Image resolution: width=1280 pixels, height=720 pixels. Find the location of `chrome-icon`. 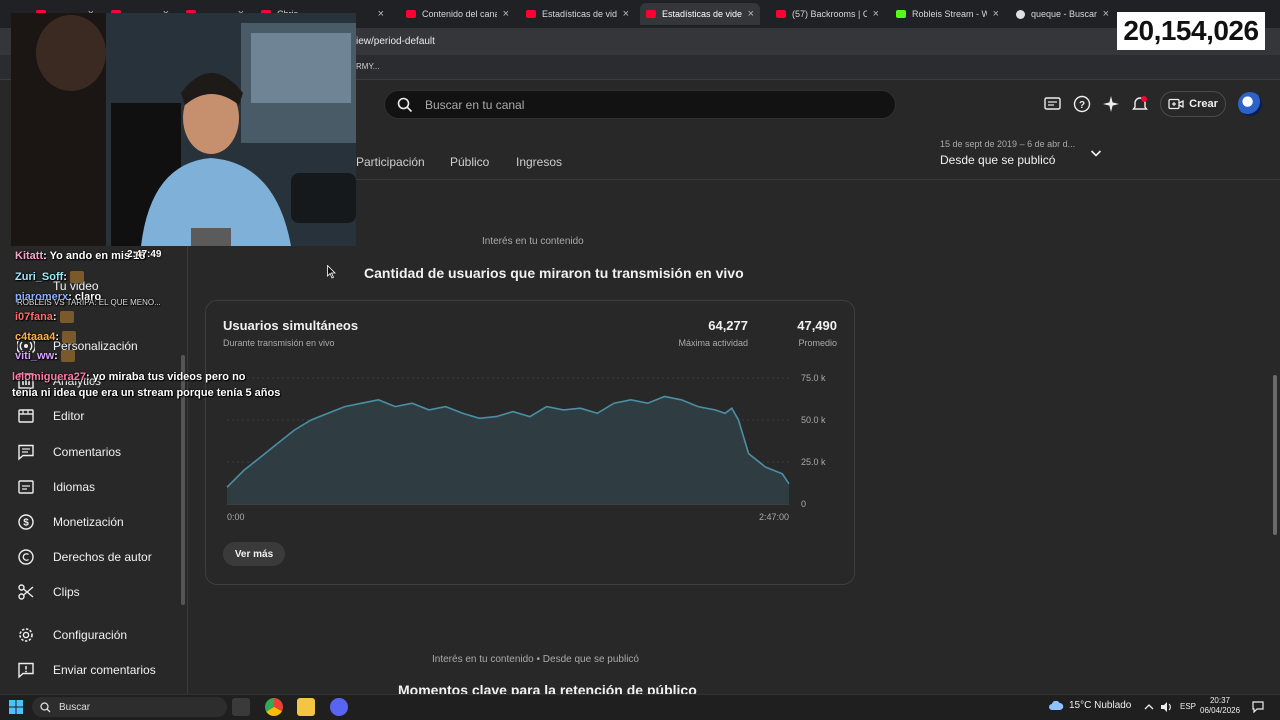

chrome-icon is located at coordinates (274, 707).